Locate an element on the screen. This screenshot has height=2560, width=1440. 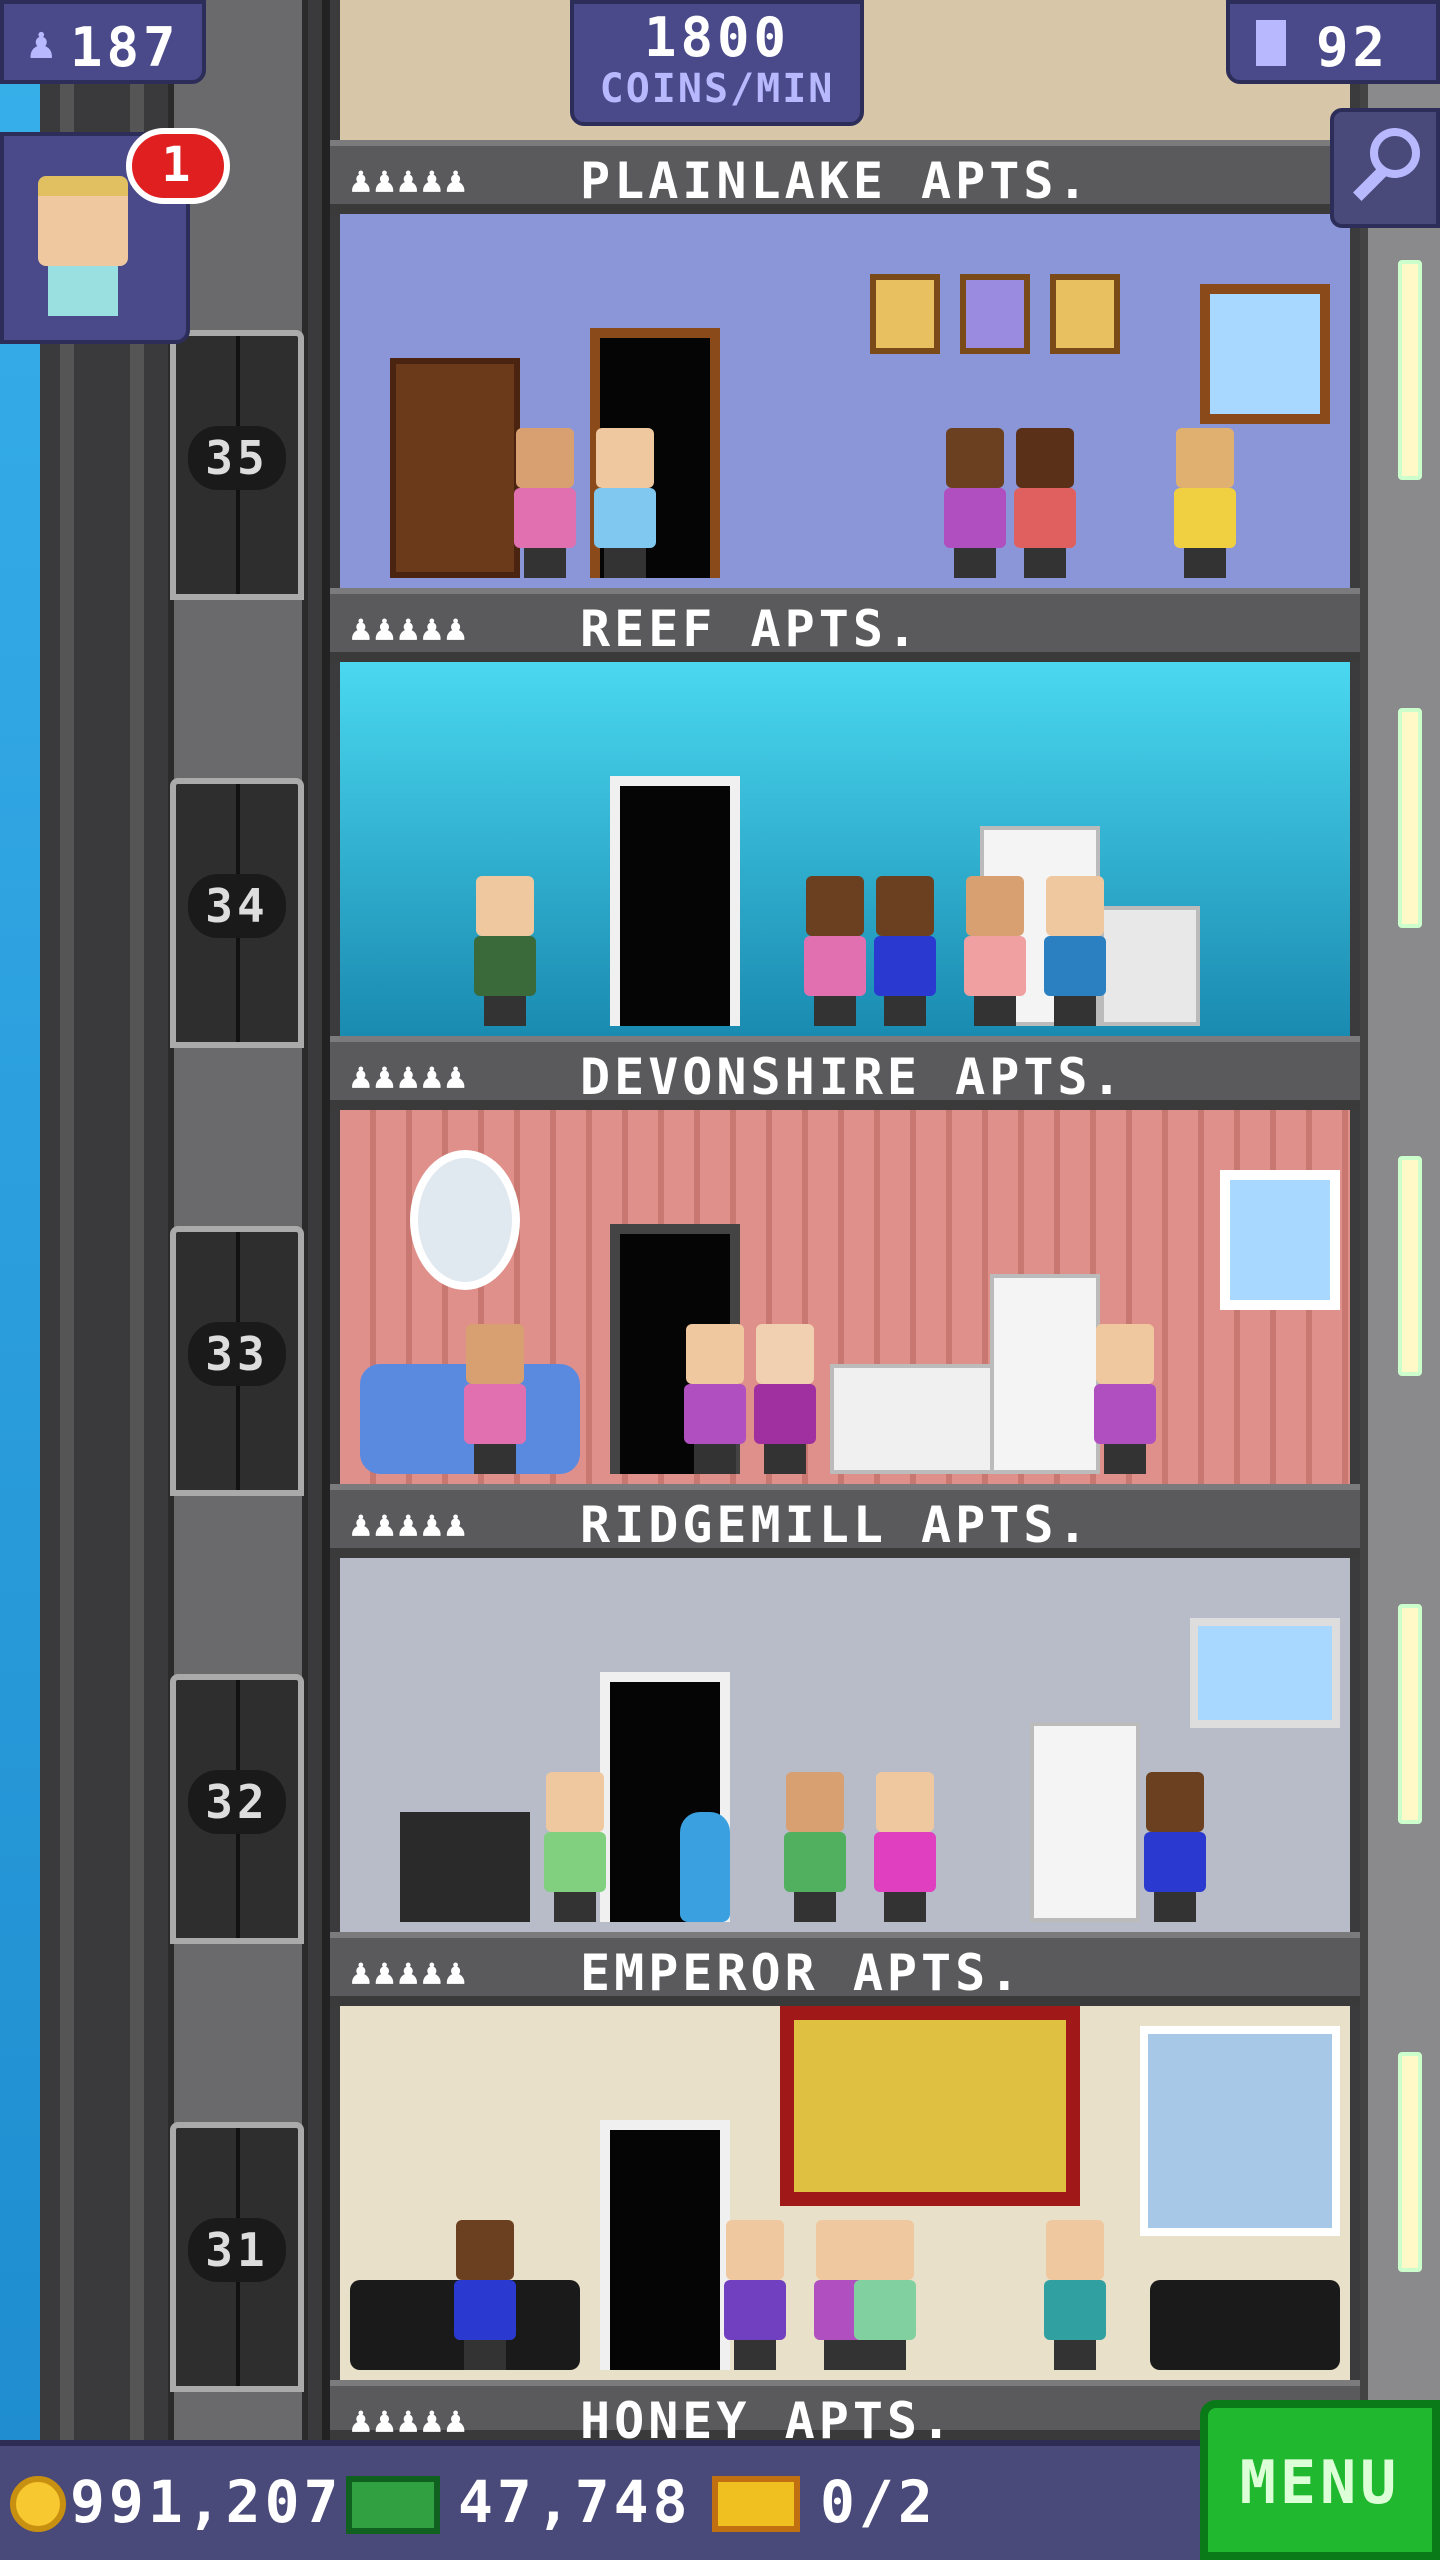
population-value: 187 is located at coordinates (125, 47).